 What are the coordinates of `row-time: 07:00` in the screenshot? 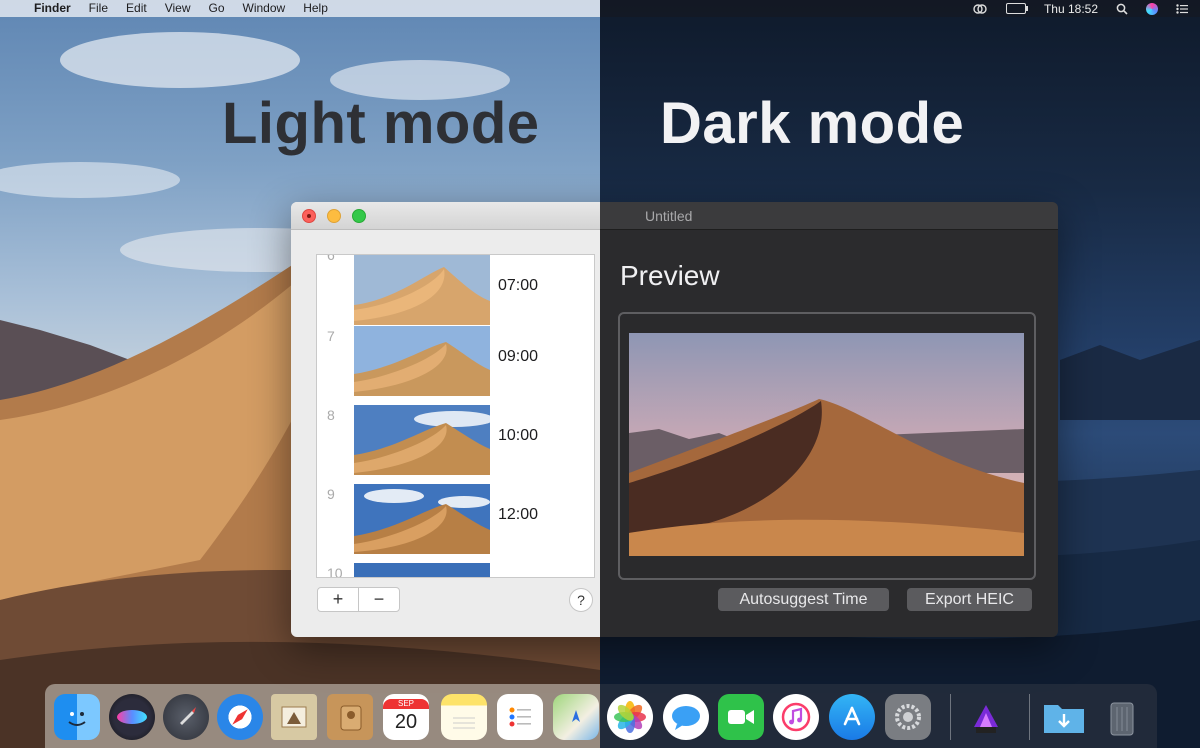 It's located at (518, 285).